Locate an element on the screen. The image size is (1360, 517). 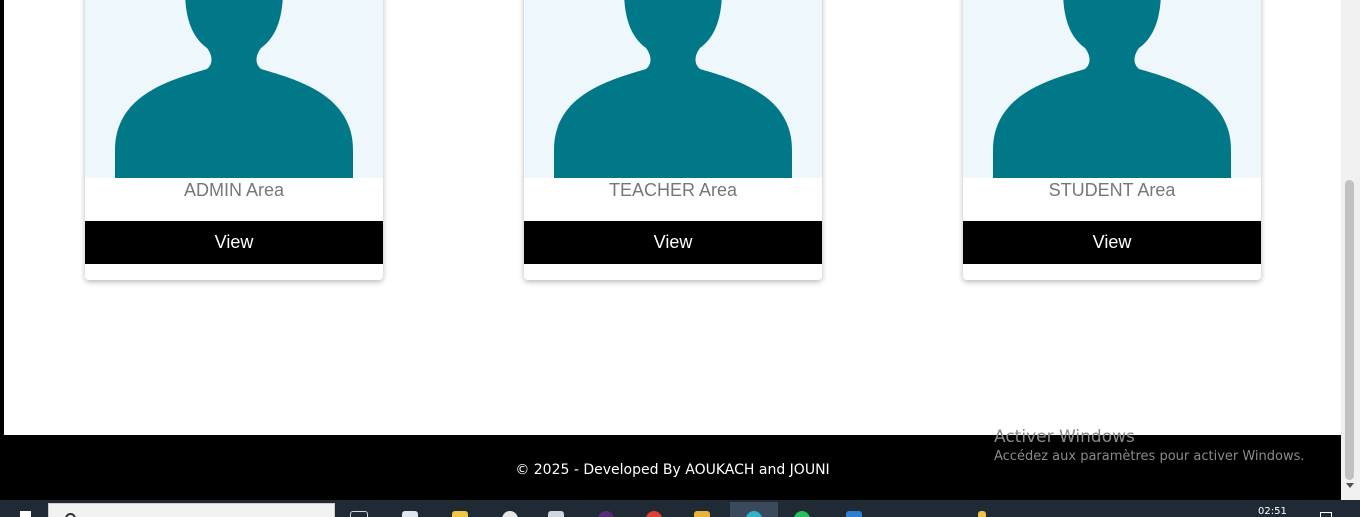
vertical-scrollbar is located at coordinates (1350, 250).